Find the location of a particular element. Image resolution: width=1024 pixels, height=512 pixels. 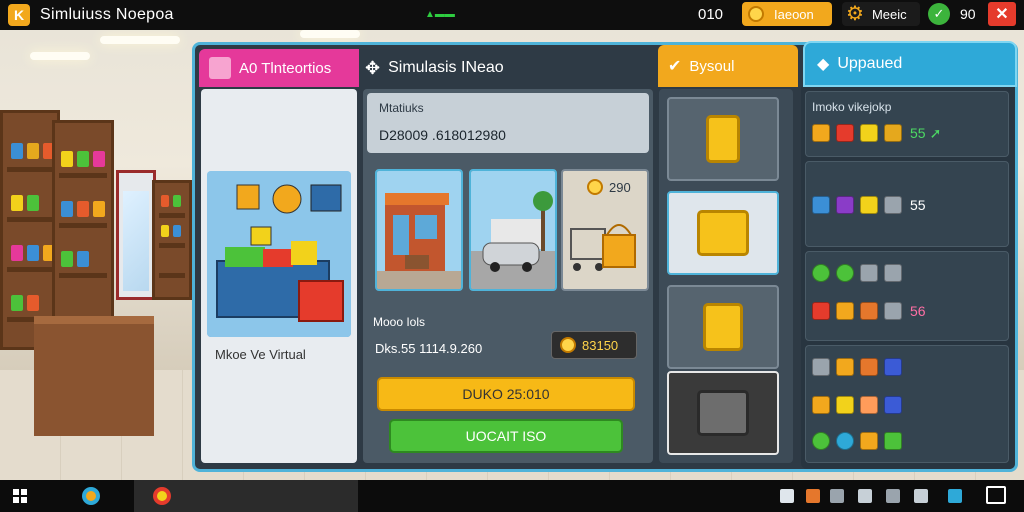

parking-lot-thumbnail is located at coordinates (513, 230).